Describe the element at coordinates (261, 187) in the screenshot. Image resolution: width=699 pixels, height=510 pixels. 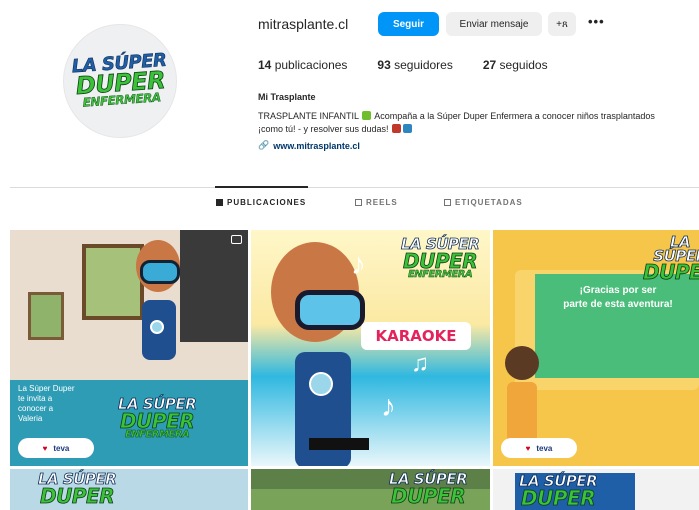
I see `active-tab-indicator` at that location.